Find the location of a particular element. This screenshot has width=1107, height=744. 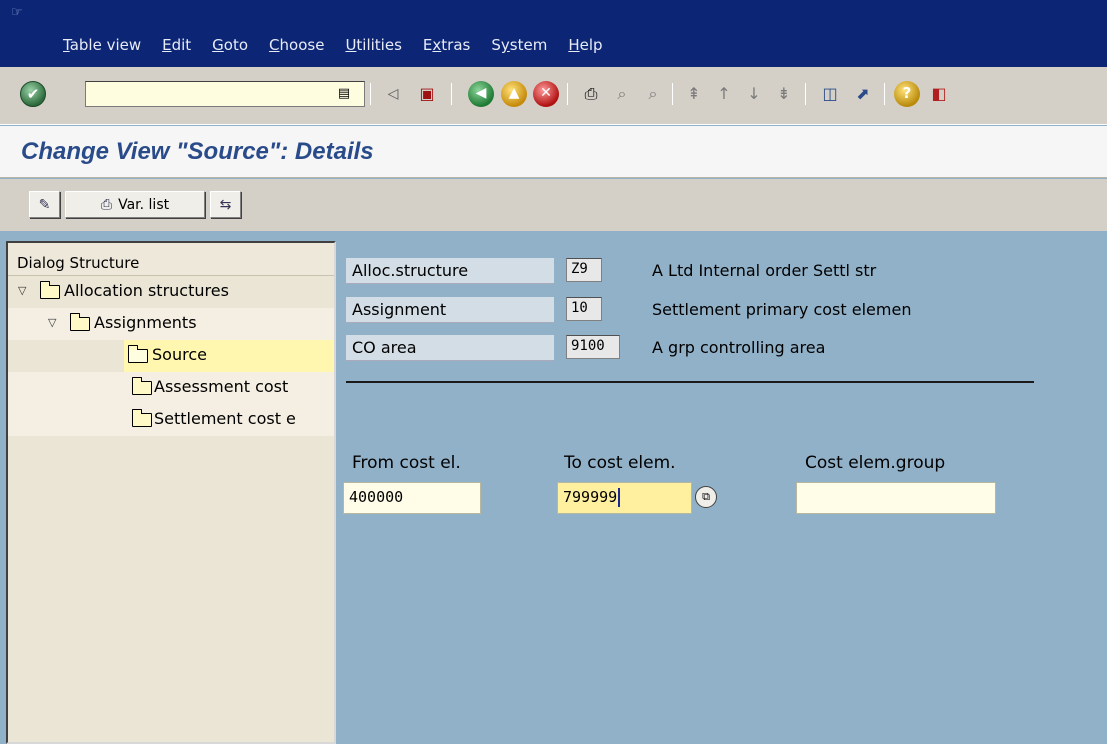

transport-button: ⇆ is located at coordinates (225, 204).